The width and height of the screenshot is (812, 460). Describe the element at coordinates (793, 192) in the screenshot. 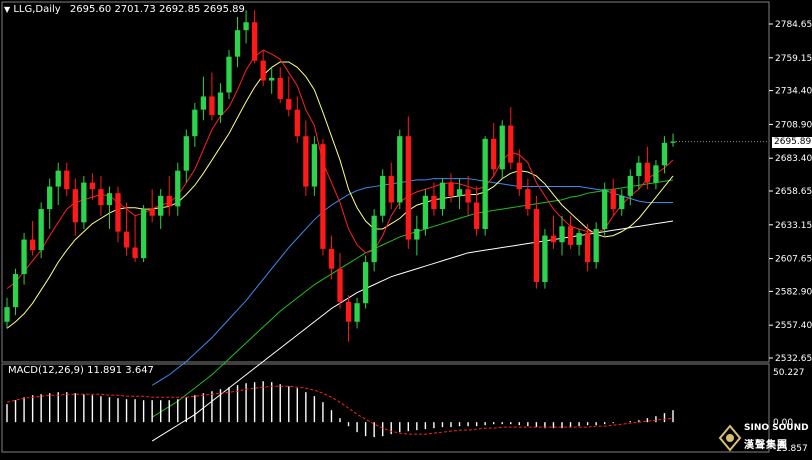

I see `price-tick-label: 2658.65` at that location.